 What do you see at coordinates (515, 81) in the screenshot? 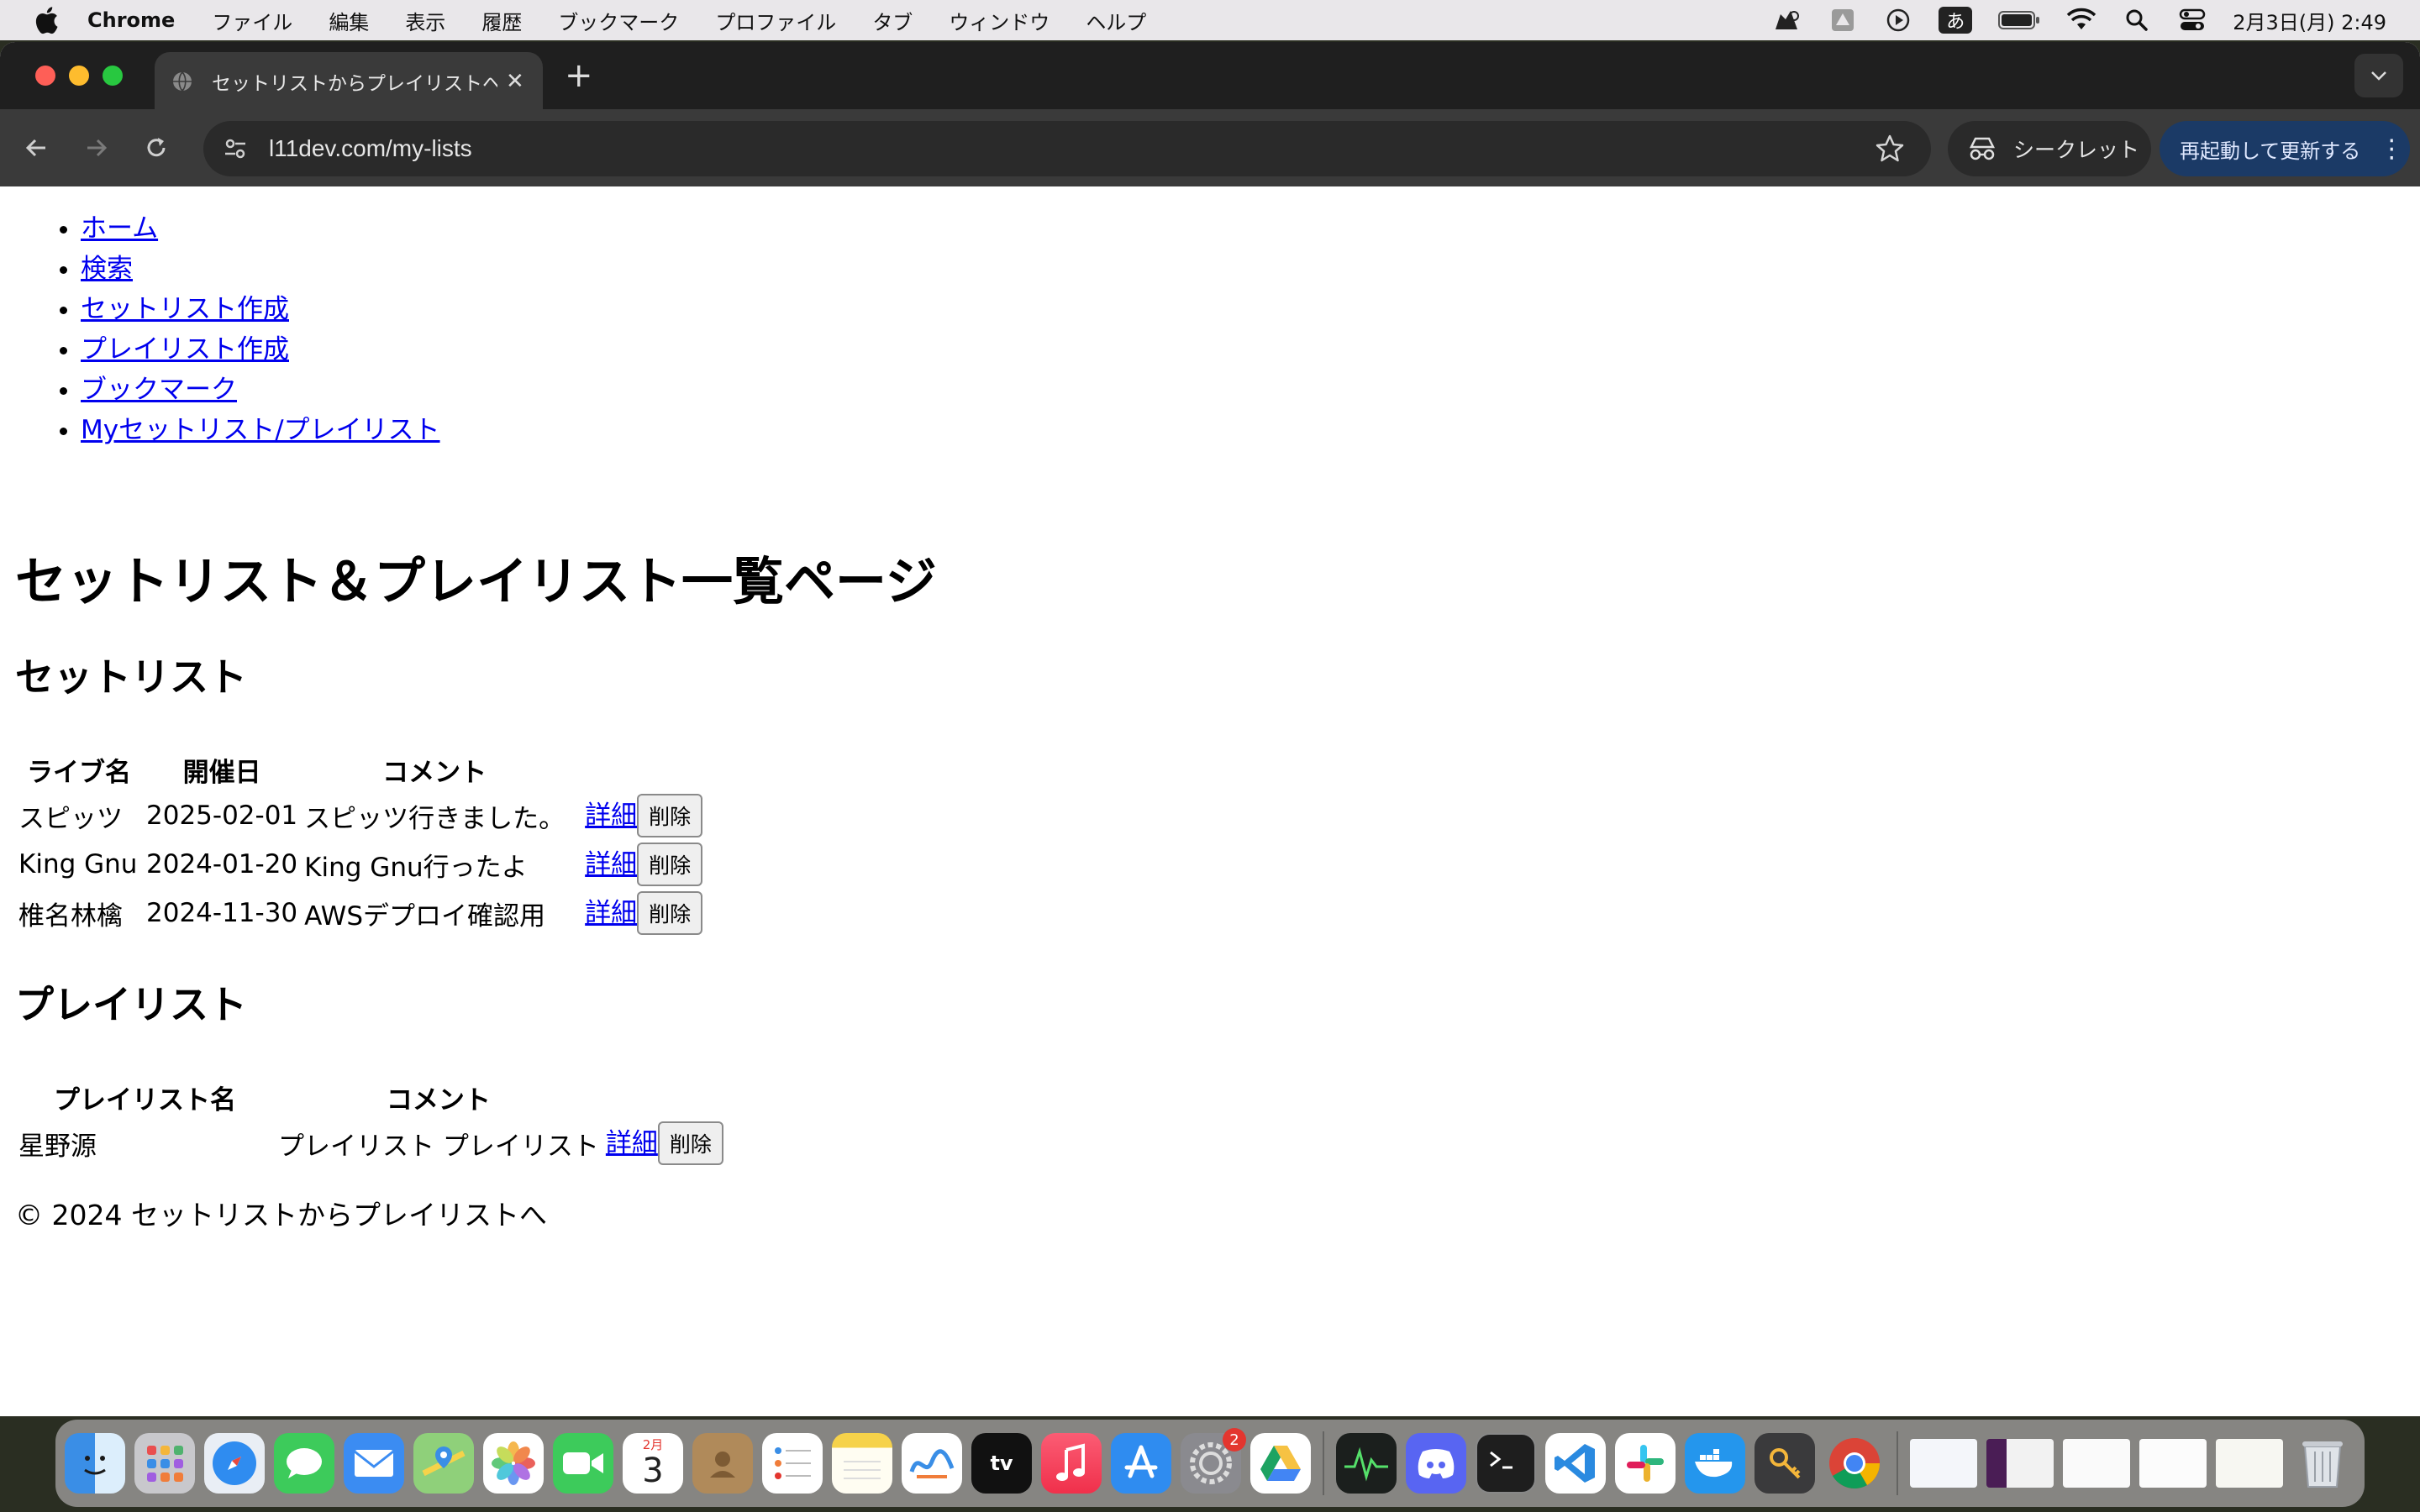
I see `tab-close-icon: ✕` at bounding box center [515, 81].